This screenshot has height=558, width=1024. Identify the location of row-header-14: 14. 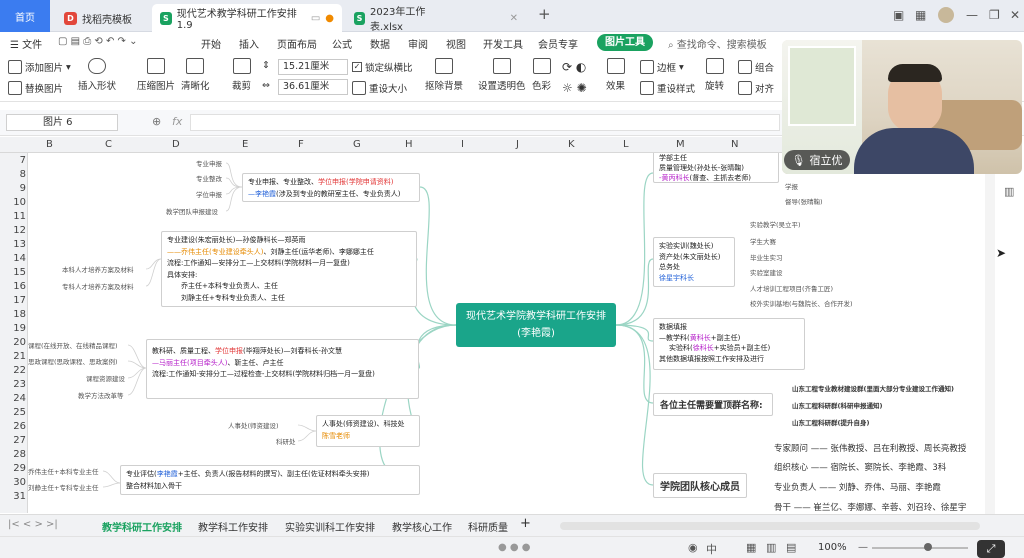
(13, 258).